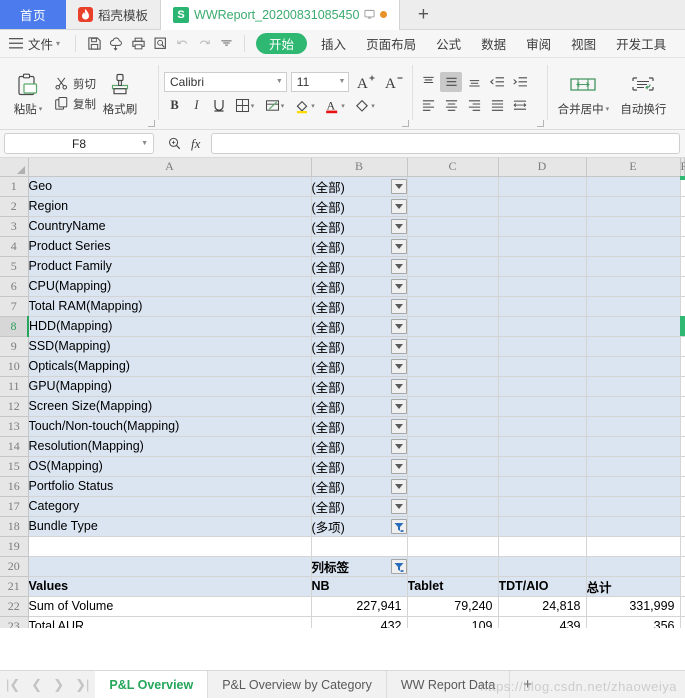  I want to click on row-header-11: 11, so click(14, 386).